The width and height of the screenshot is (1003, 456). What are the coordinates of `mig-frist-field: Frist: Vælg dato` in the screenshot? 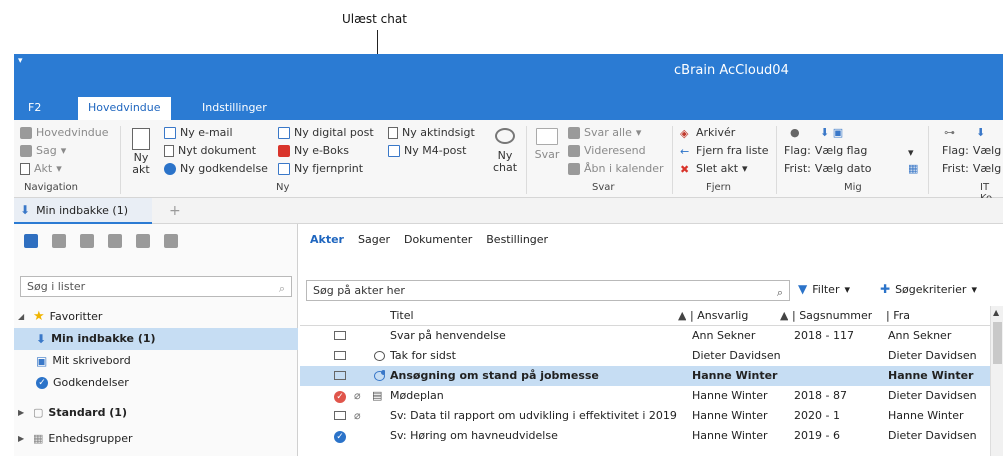 It's located at (828, 168).